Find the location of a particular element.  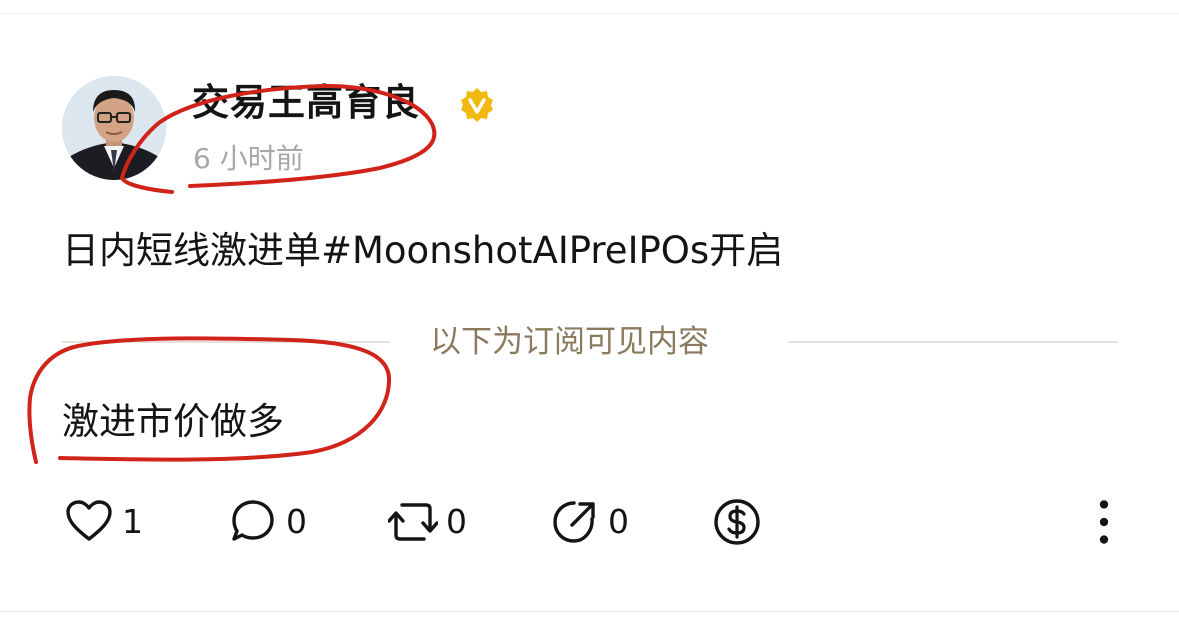

verified-badge-icon is located at coordinates (477, 105).